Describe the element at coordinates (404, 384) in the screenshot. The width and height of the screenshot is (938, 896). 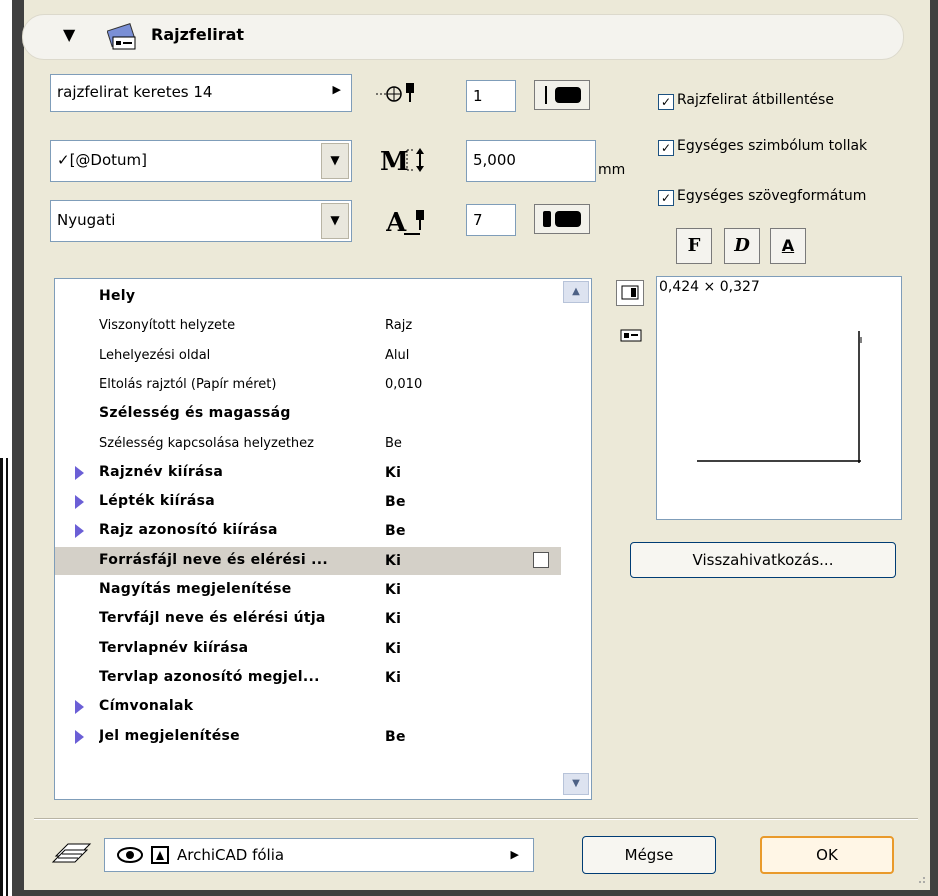
I see `list-item-value: 0,010` at that location.